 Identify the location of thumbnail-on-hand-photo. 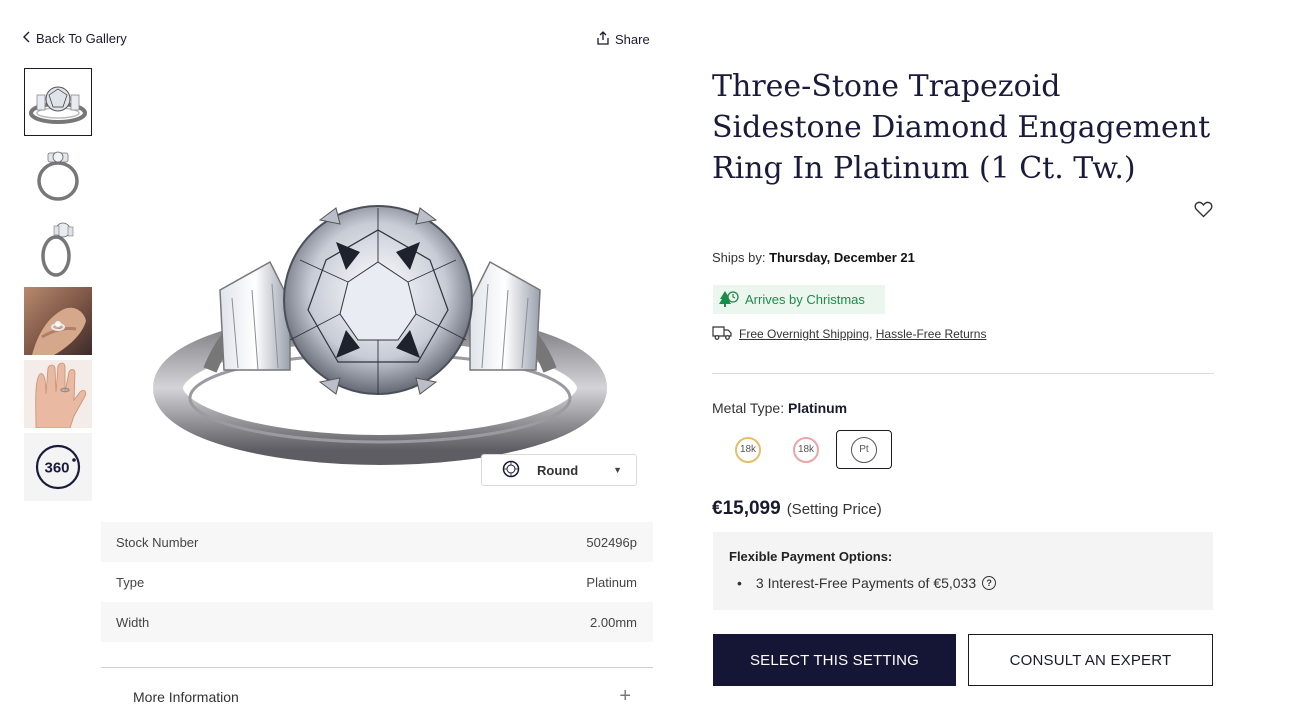
(58, 321).